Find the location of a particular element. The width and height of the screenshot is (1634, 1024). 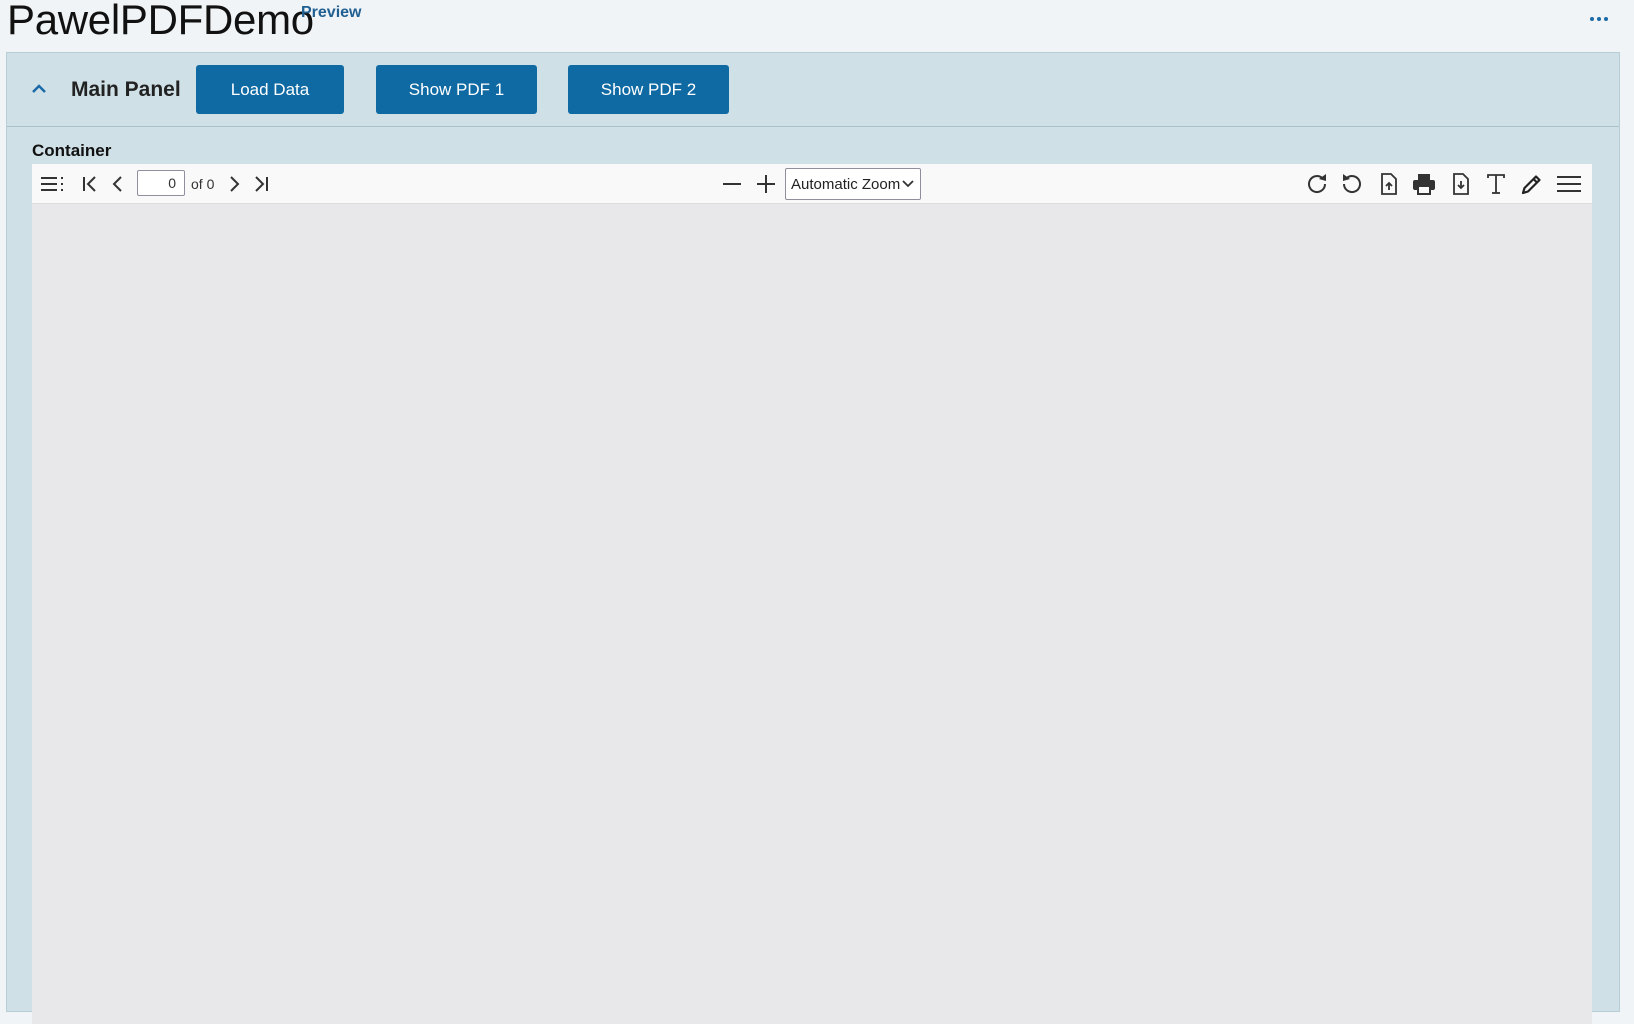

show-pdf-1-button: Show PDF 1 is located at coordinates (456, 89).